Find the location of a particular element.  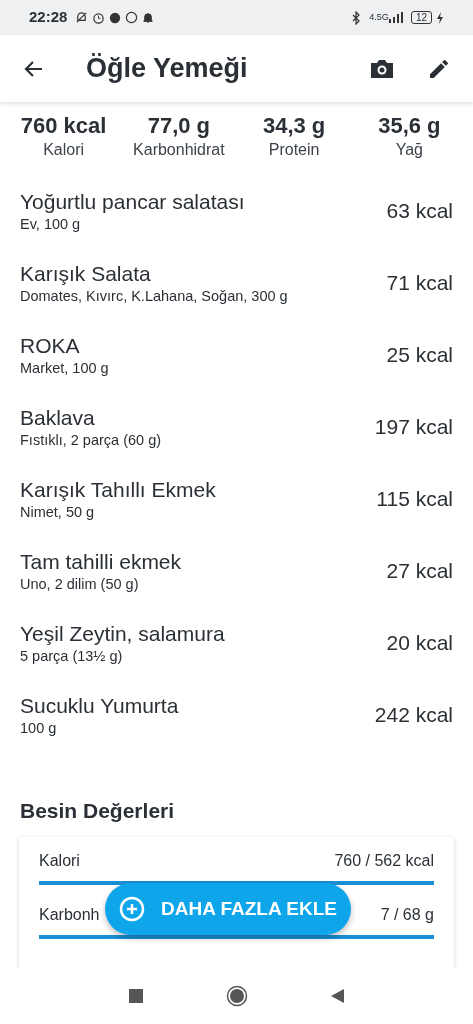

clock-time: 22:28 is located at coordinates (48, 17).